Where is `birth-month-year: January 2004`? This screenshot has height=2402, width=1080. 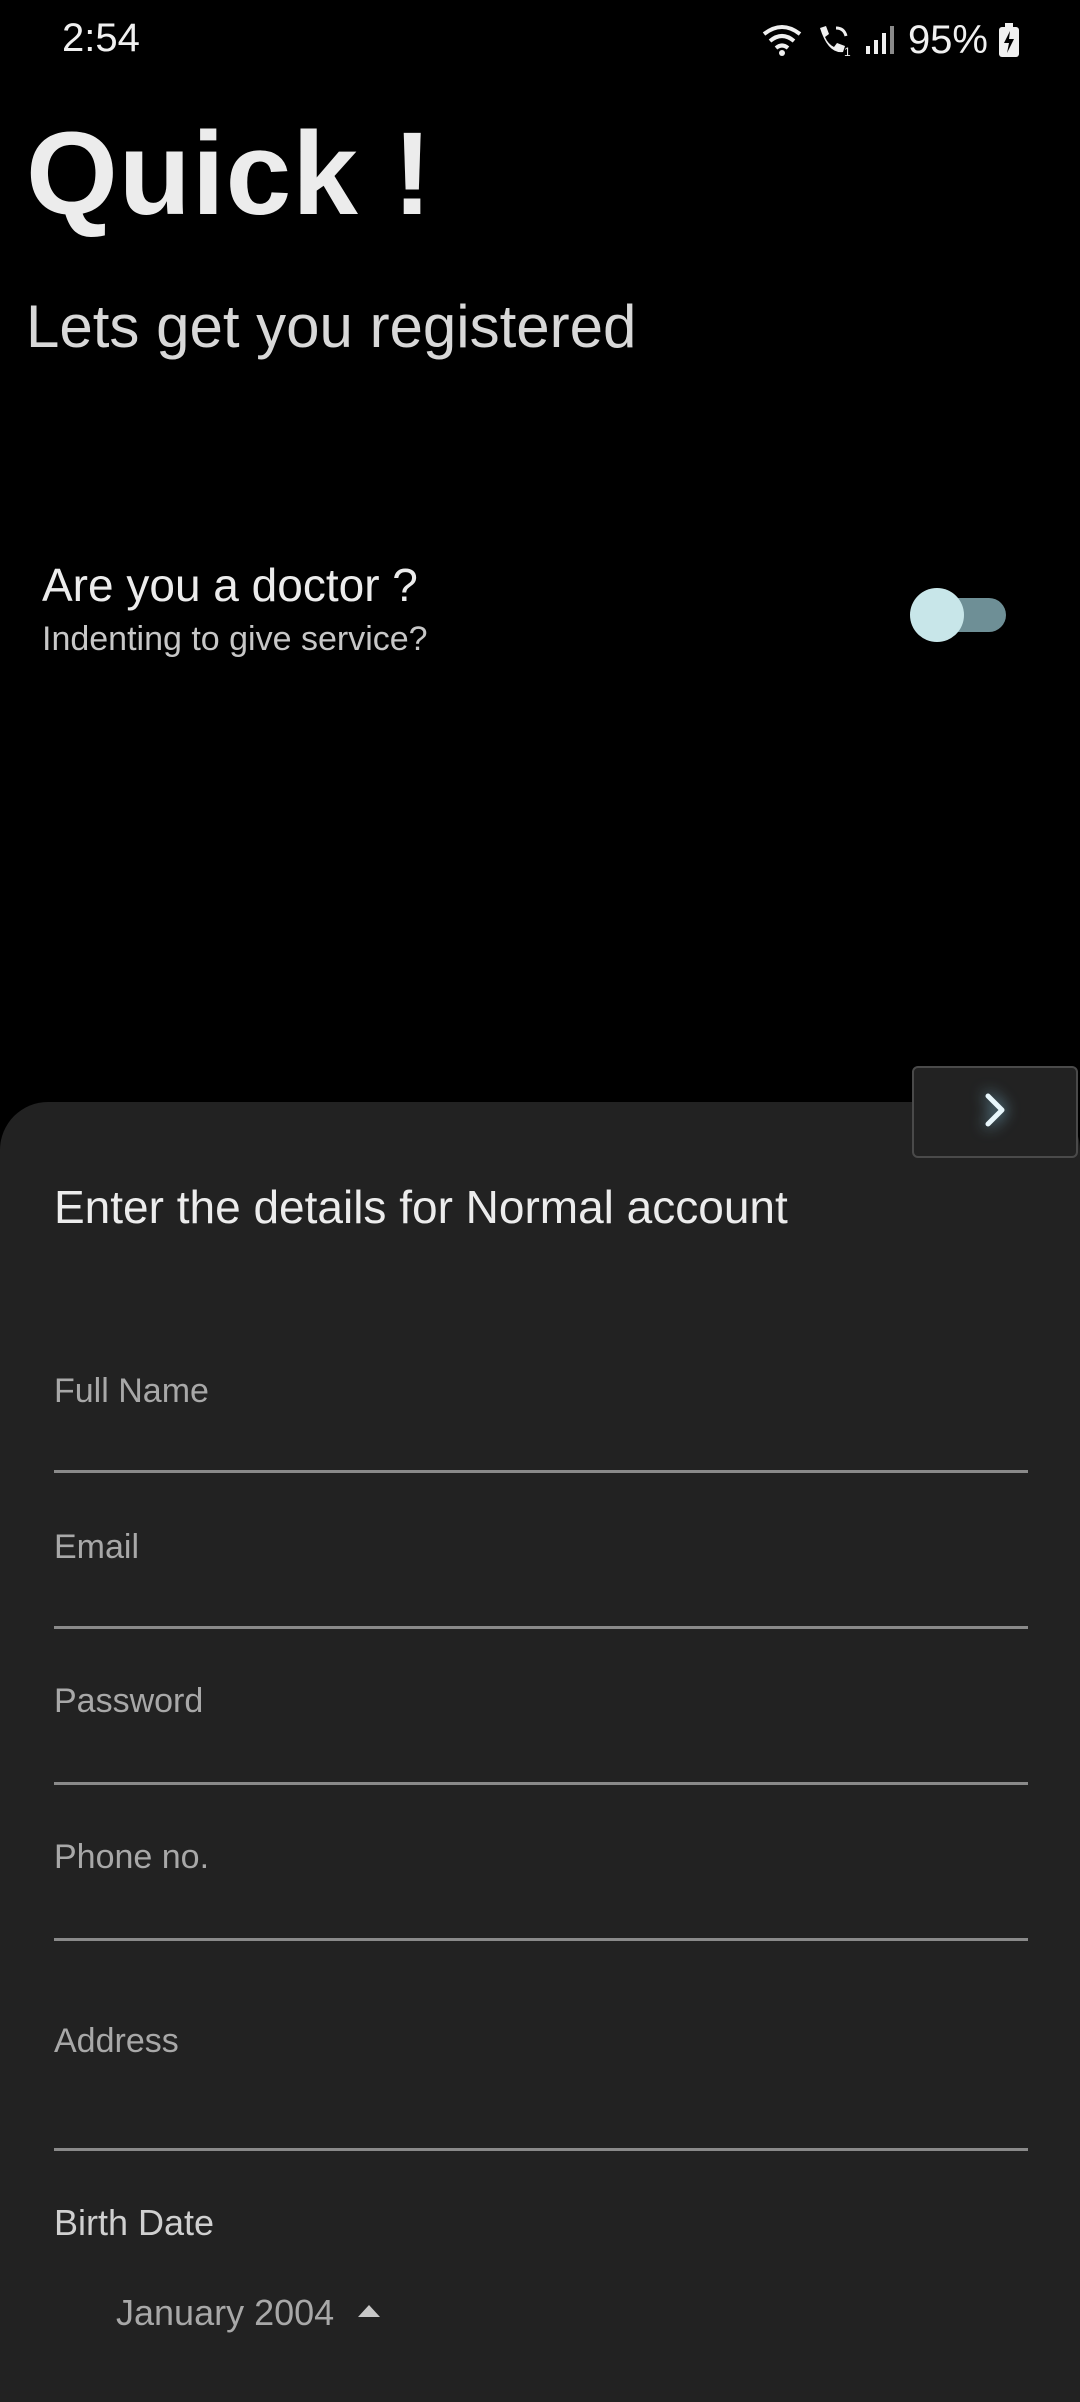 birth-month-year: January 2004 is located at coordinates (225, 2312).